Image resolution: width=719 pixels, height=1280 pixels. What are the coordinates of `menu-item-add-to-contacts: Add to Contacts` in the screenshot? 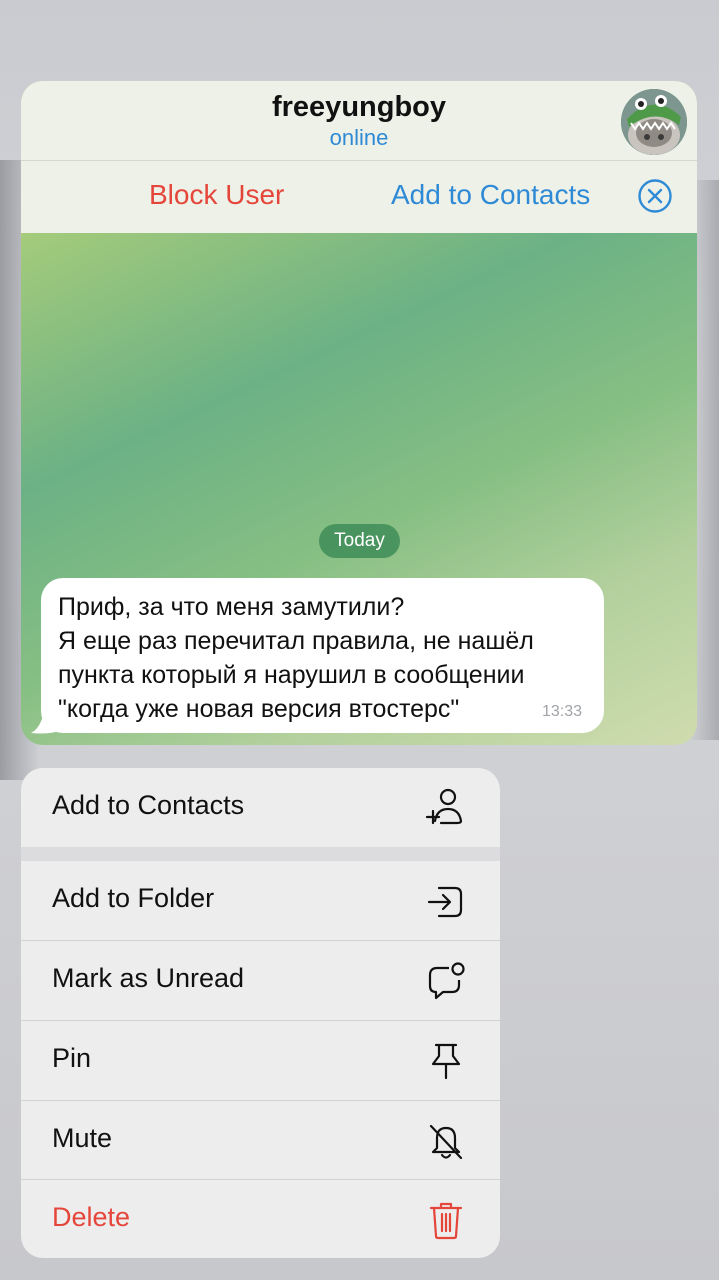 It's located at (260, 807).